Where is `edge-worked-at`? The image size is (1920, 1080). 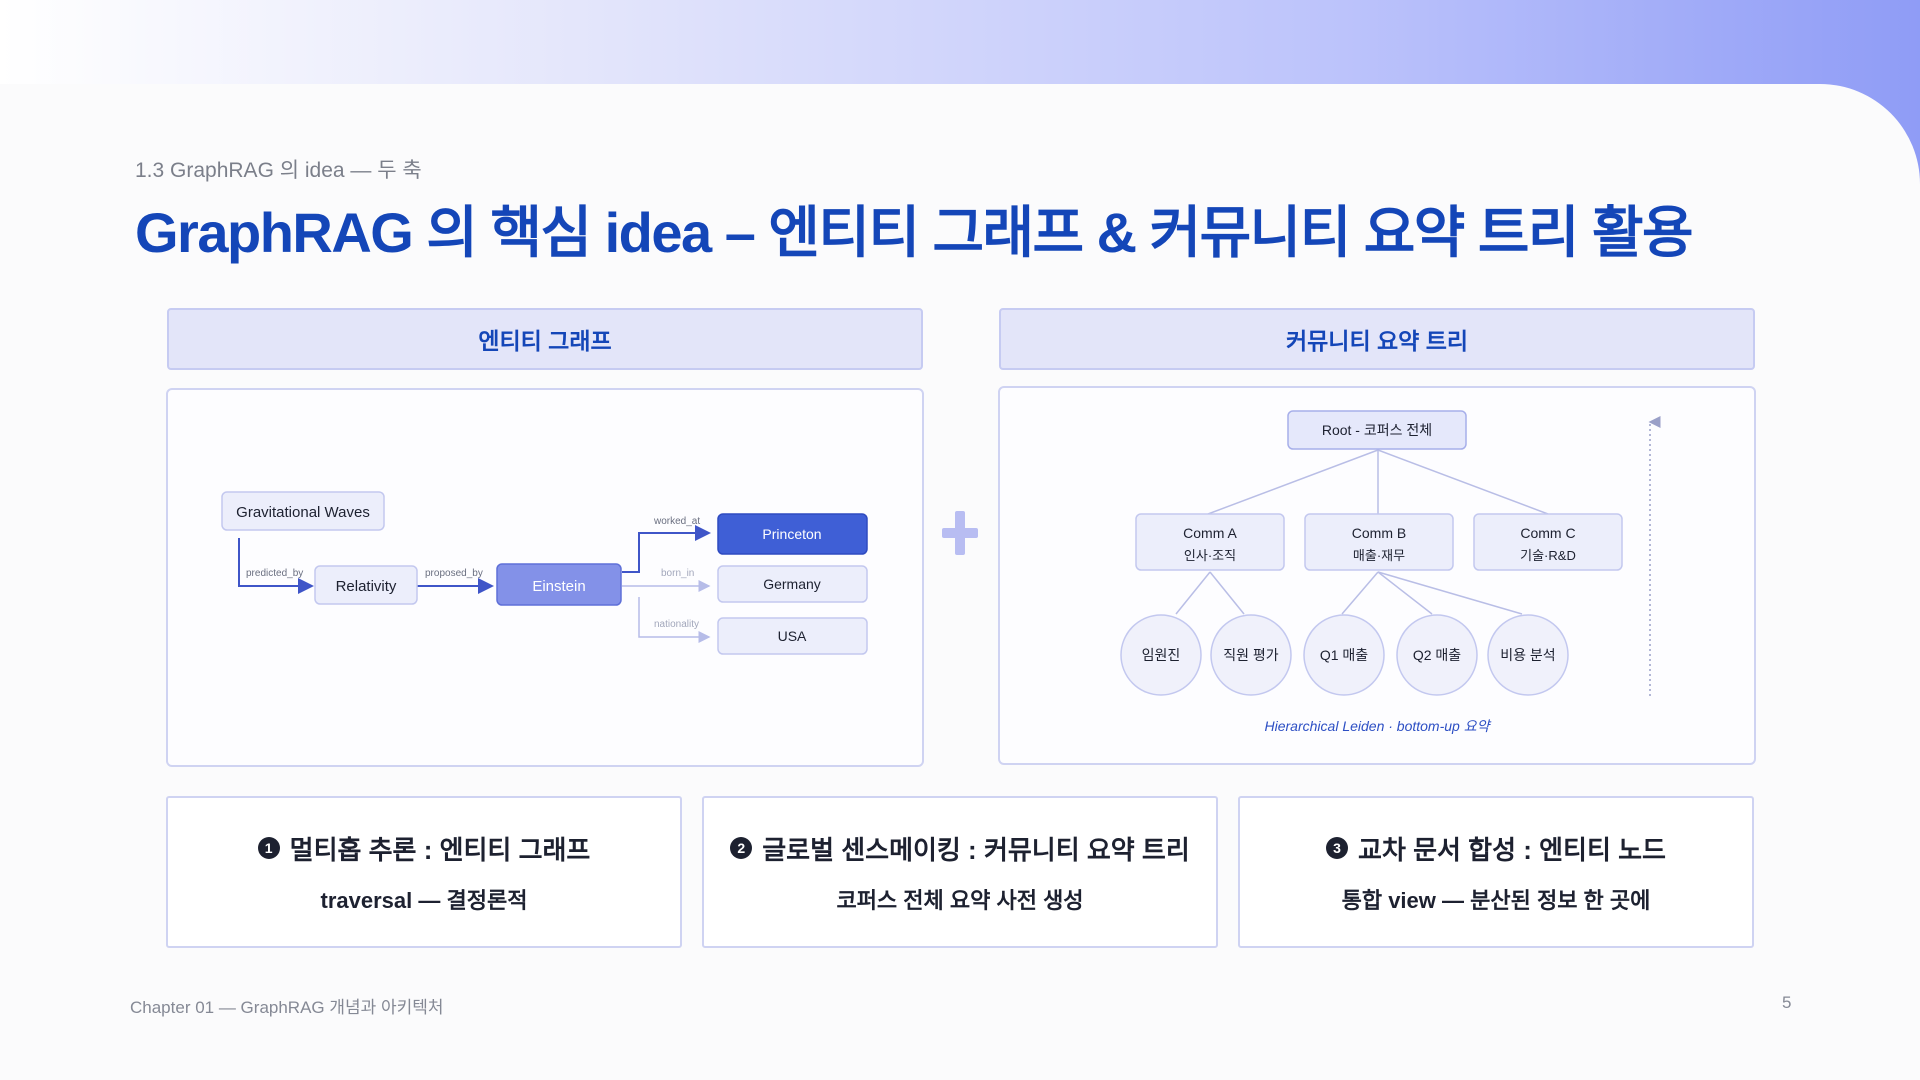 edge-worked-at is located at coordinates (666, 549).